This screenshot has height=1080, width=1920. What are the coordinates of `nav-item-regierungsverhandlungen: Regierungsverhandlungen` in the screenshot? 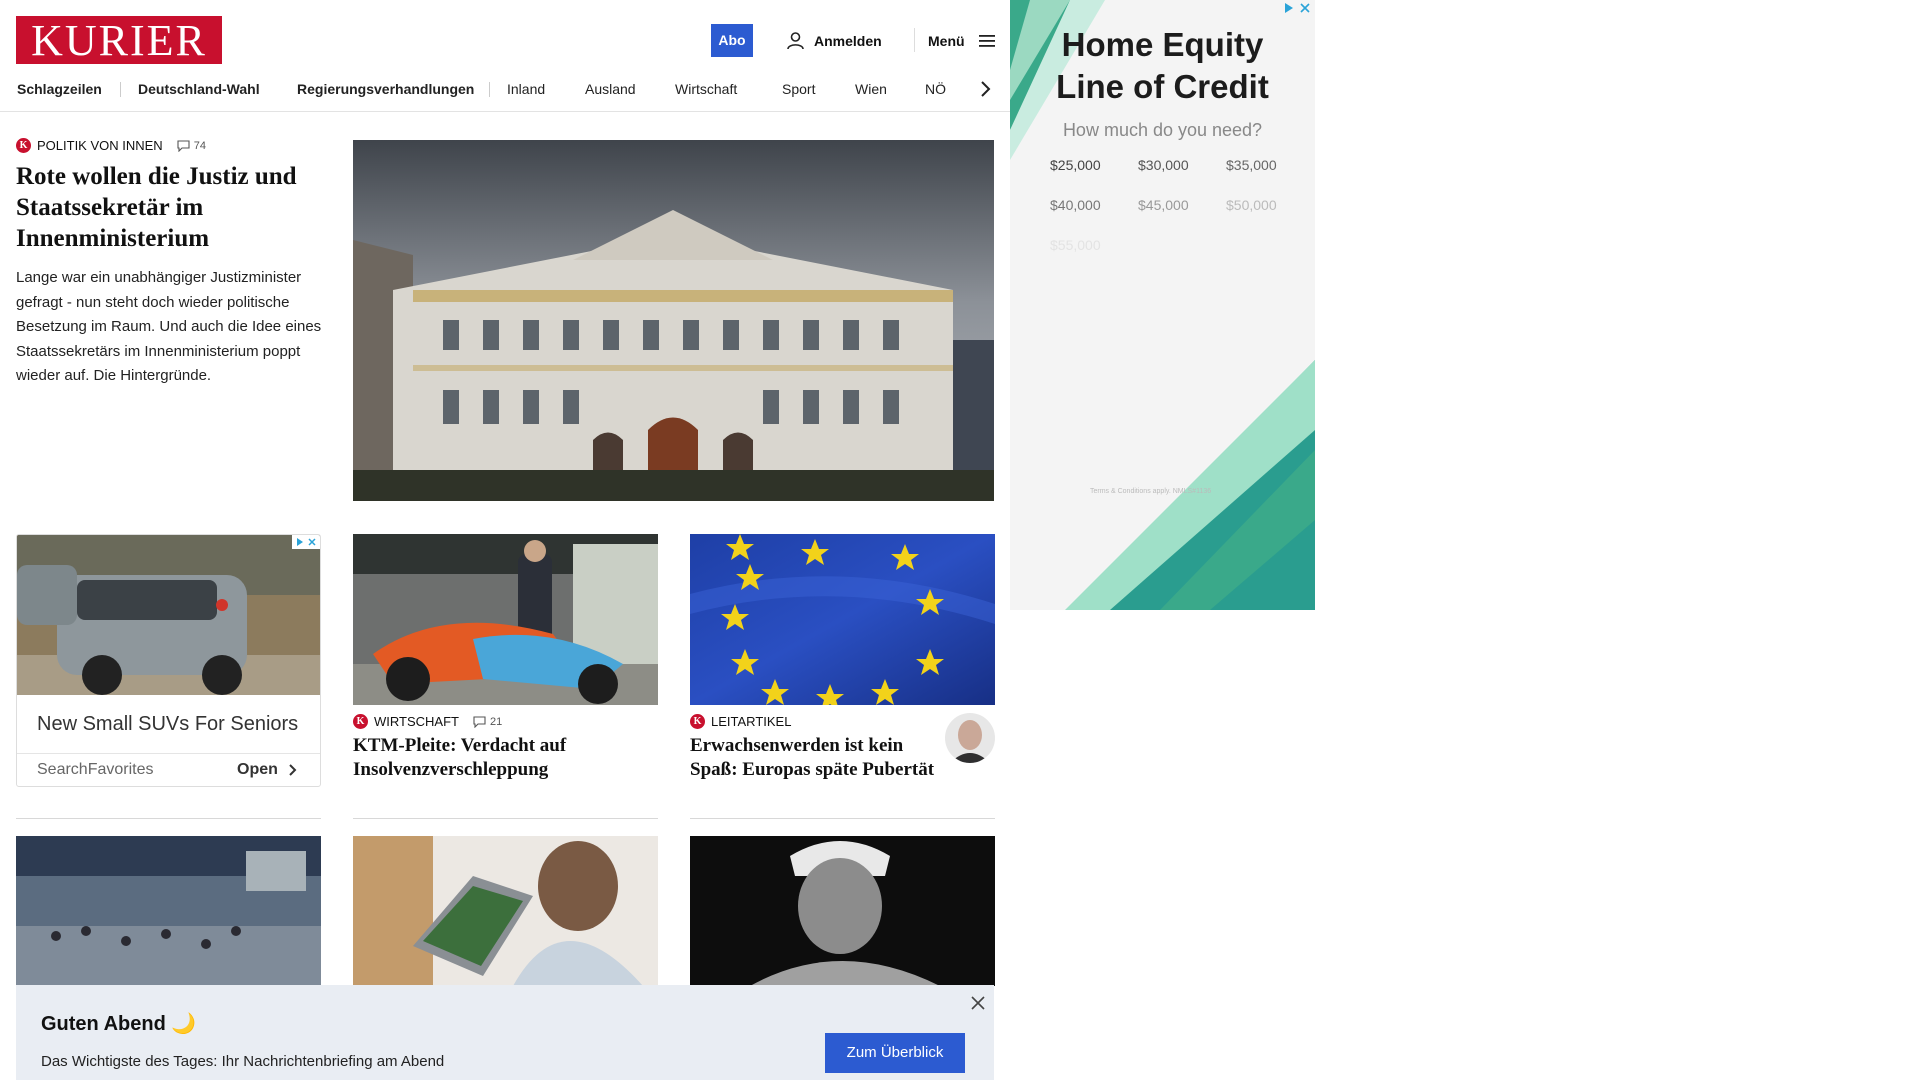 It's located at (385, 89).